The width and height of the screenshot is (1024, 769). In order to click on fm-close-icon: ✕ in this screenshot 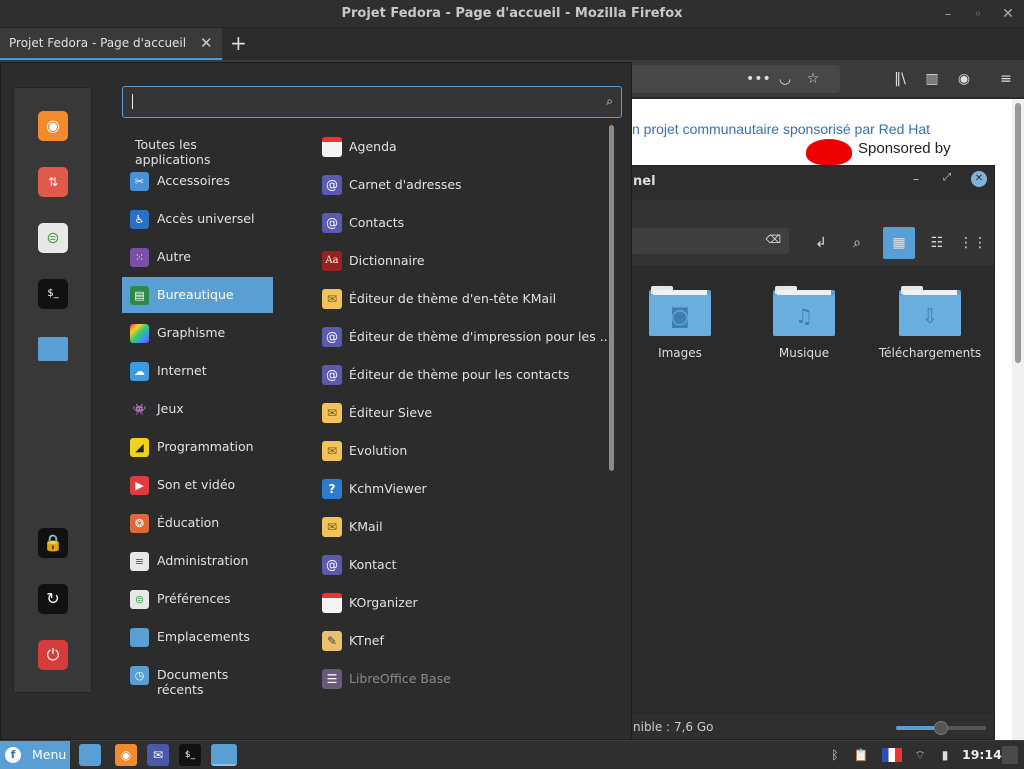, I will do `click(979, 179)`.